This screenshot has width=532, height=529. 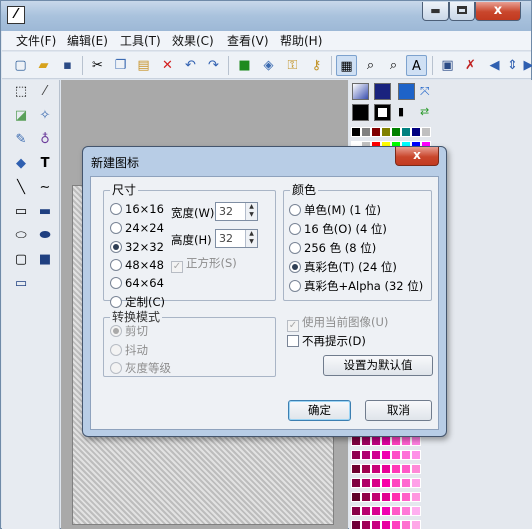 I want to click on menu-help: 帮助(H), so click(x=301, y=41).